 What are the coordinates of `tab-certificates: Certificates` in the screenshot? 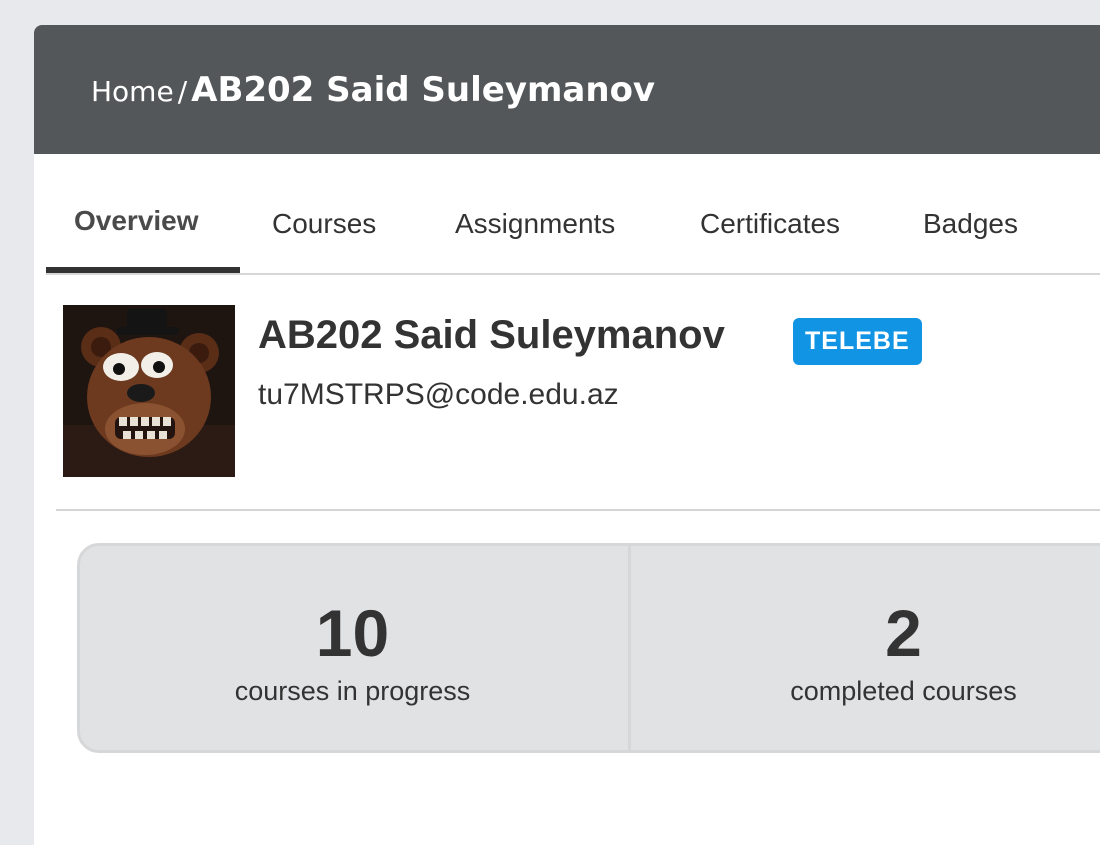 It's located at (770, 224).